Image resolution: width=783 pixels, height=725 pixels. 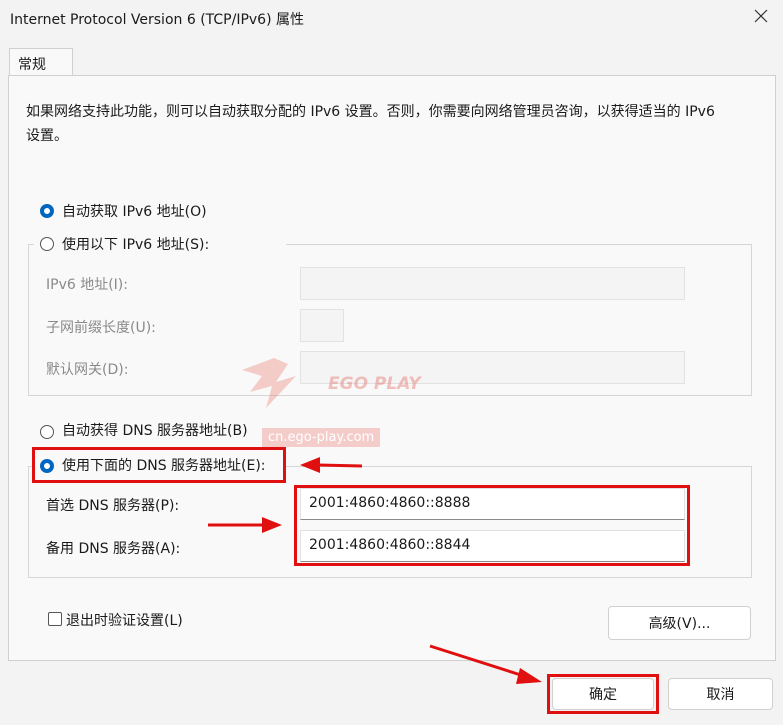 What do you see at coordinates (375, 570) in the screenshot?
I see `annotation-arrows` at bounding box center [375, 570].